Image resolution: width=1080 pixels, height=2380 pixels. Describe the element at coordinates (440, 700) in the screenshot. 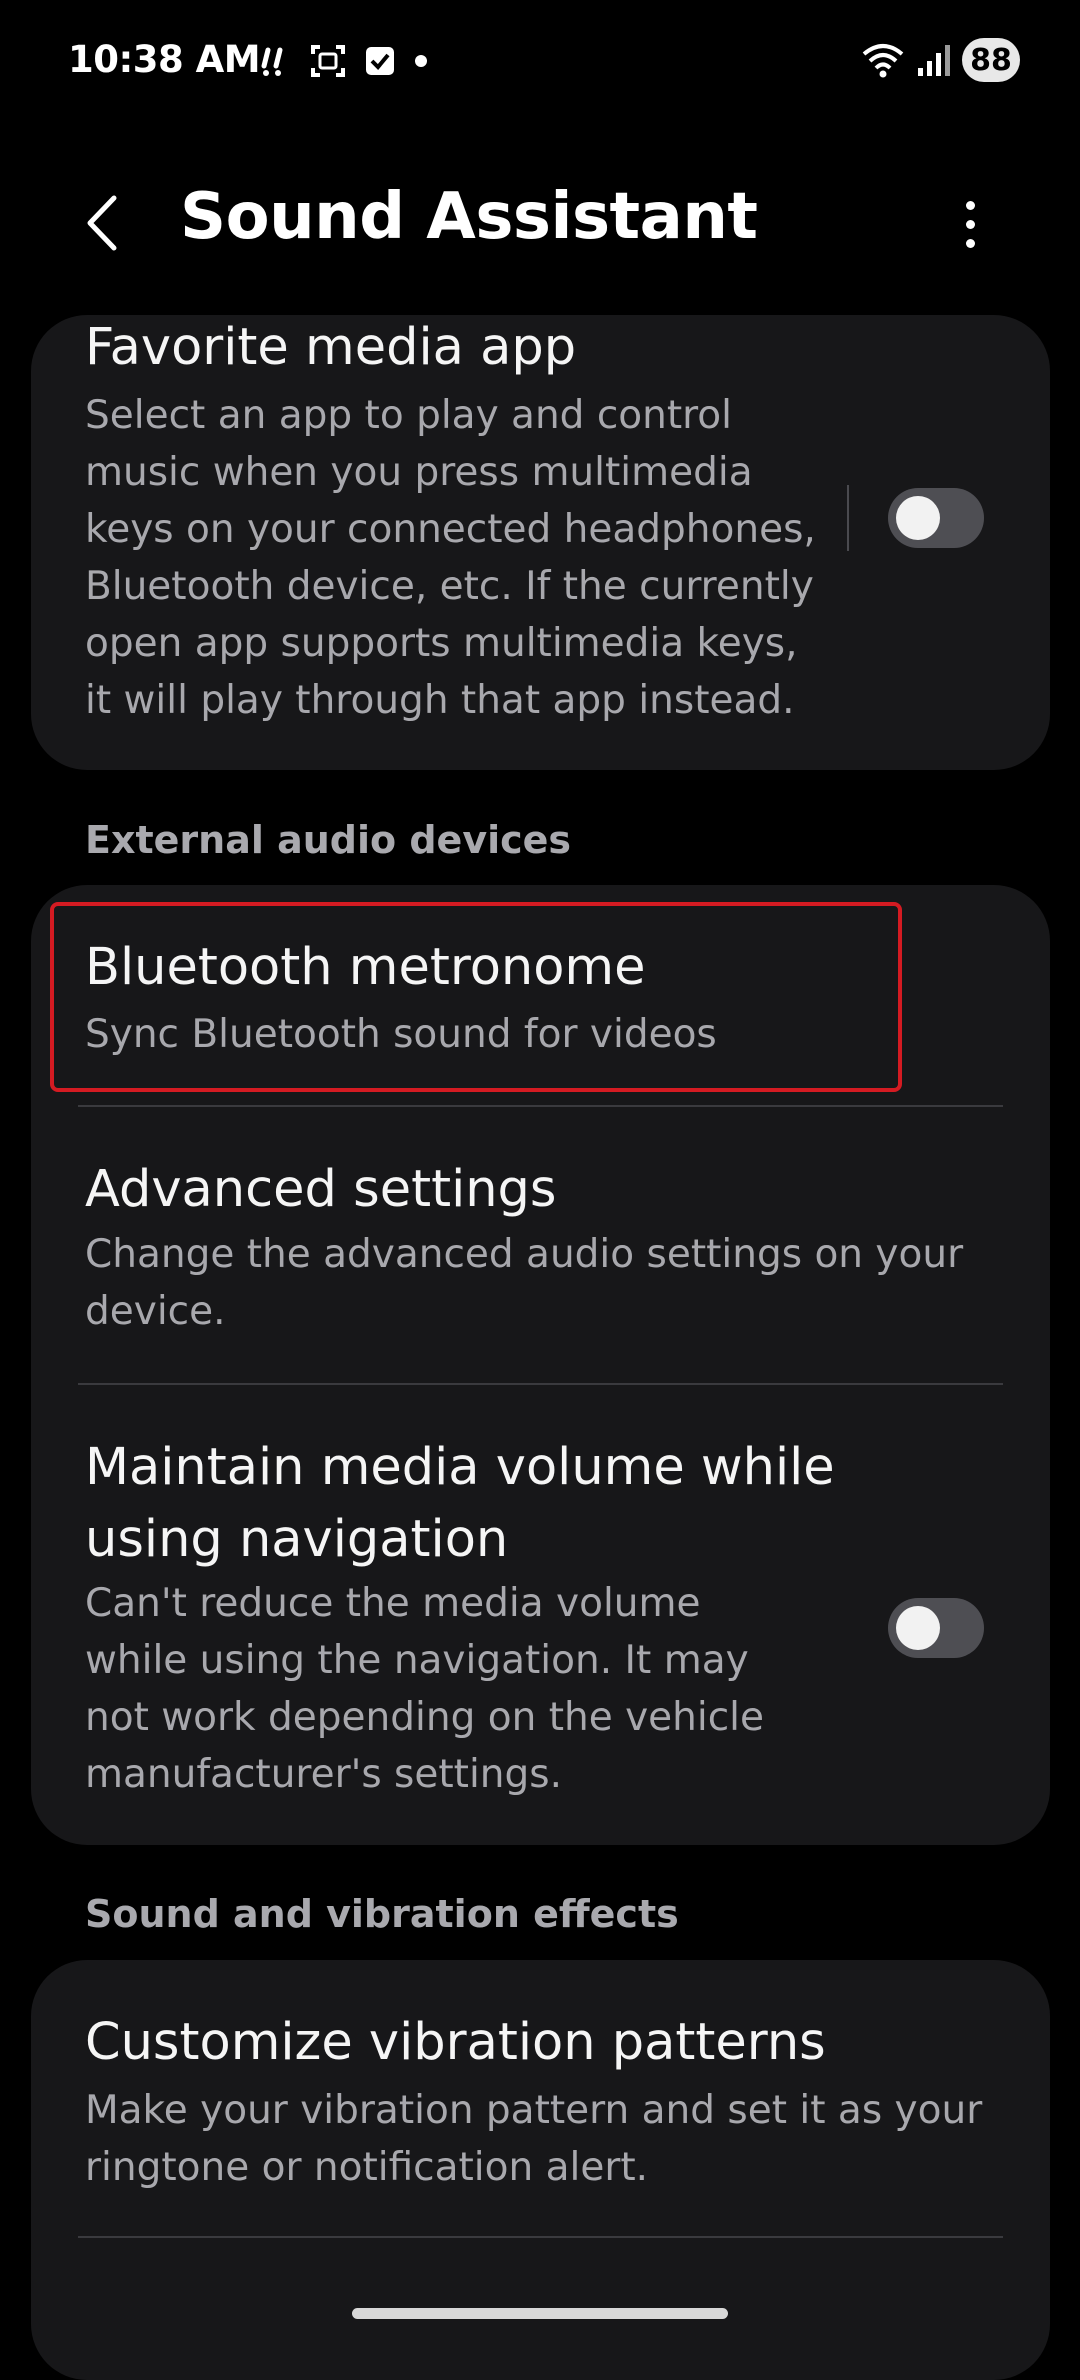

I see `favorite-media-description-6: it will play through that app instead.` at that location.